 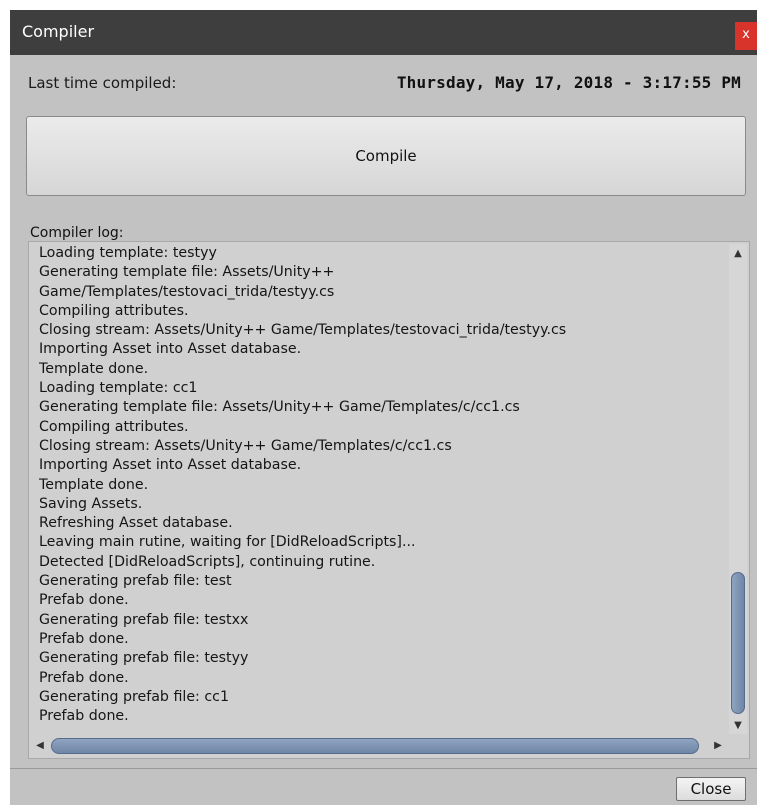 I want to click on horizontal-scrollbar: ◀ ▶, so click(x=379, y=746).